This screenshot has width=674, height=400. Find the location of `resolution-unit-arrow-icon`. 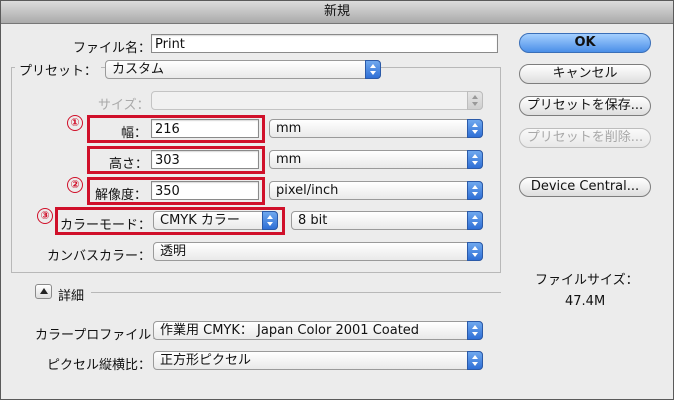

resolution-unit-arrow-icon is located at coordinates (475, 190).